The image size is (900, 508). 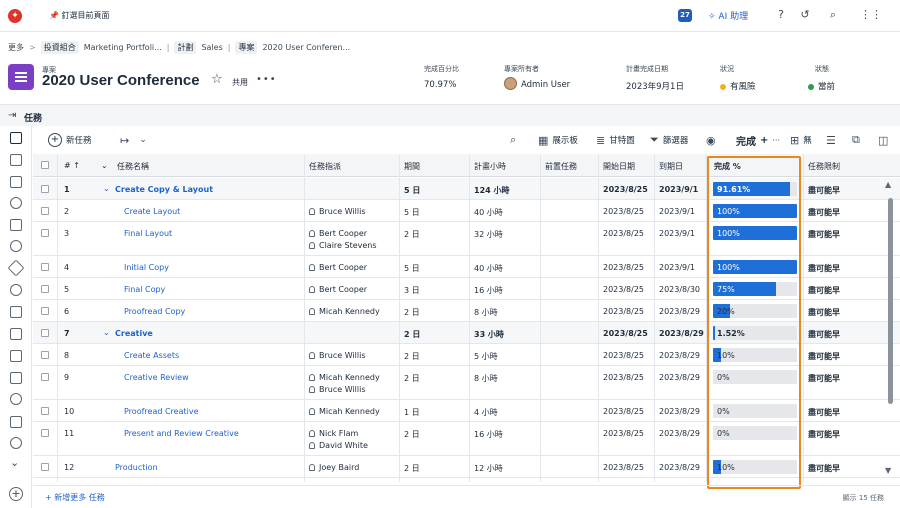 What do you see at coordinates (489, 334) in the screenshot?
I see `planned-hours-cell: 33 小時` at bounding box center [489, 334].